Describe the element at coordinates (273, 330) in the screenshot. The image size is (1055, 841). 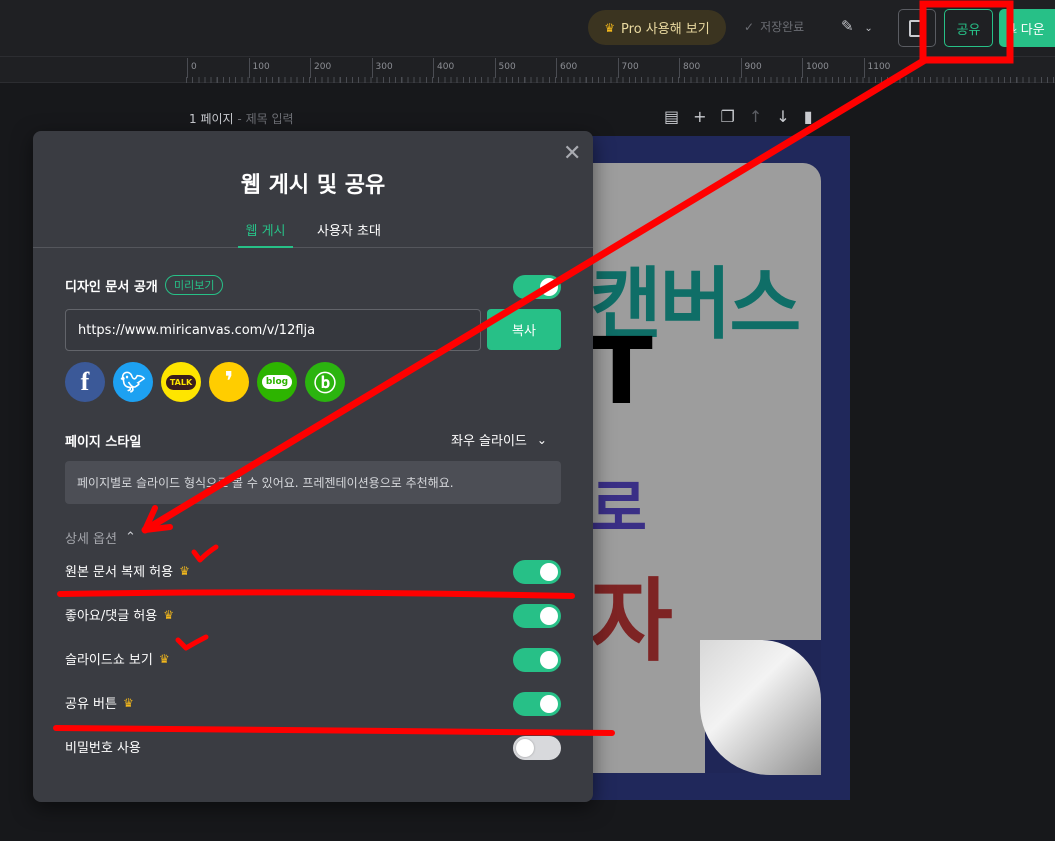
I see `share-url-field: https://www.miricanvas.com/v/12flja` at that location.